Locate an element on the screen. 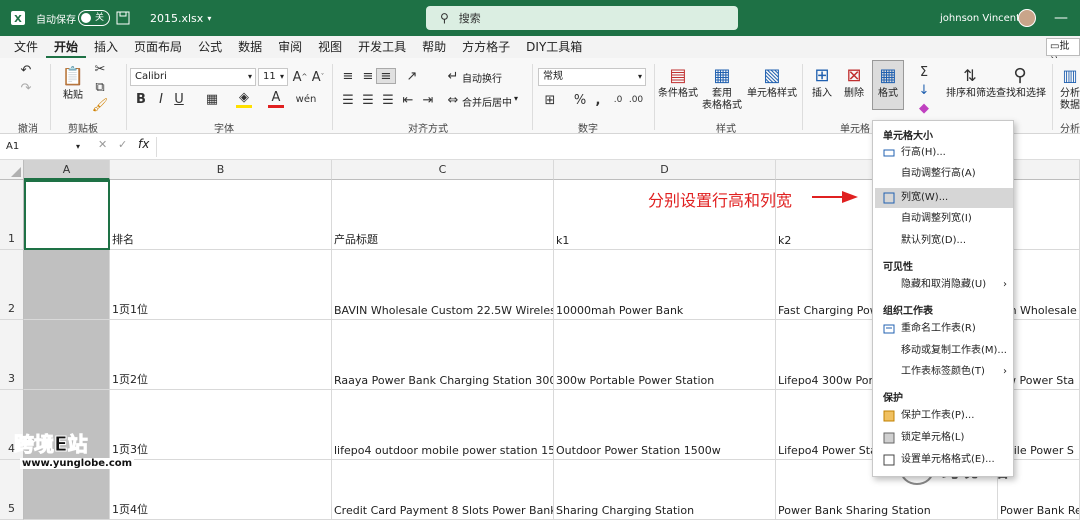  excel-icon: X is located at coordinates (18, 18).